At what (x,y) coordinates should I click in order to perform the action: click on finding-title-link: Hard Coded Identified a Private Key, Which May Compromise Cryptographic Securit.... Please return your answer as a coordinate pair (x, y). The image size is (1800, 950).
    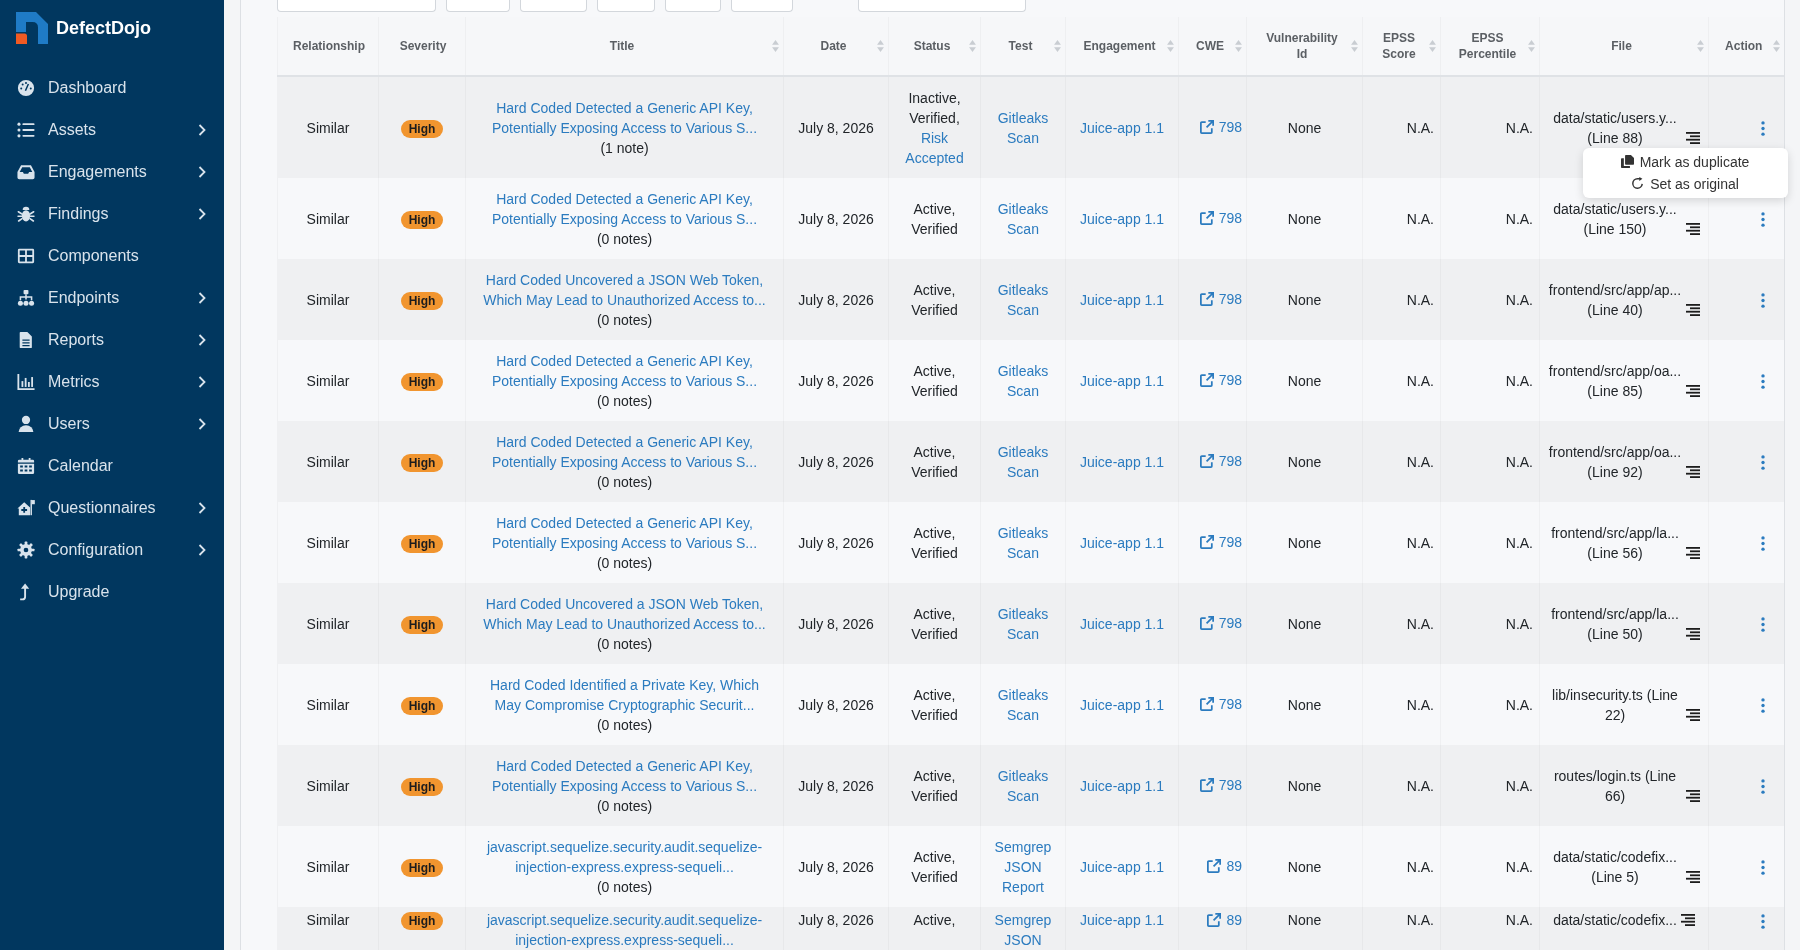
    Looking at the image, I should click on (624, 694).